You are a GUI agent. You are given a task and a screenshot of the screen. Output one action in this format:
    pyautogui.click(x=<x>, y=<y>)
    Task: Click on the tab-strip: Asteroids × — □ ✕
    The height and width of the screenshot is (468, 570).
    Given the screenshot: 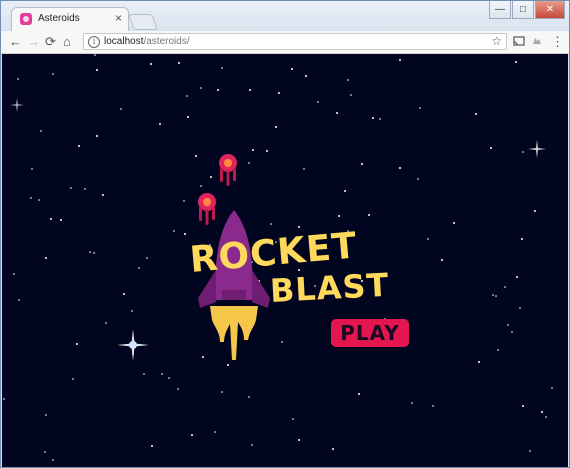 What is the action you would take?
    pyautogui.click(x=285, y=16)
    